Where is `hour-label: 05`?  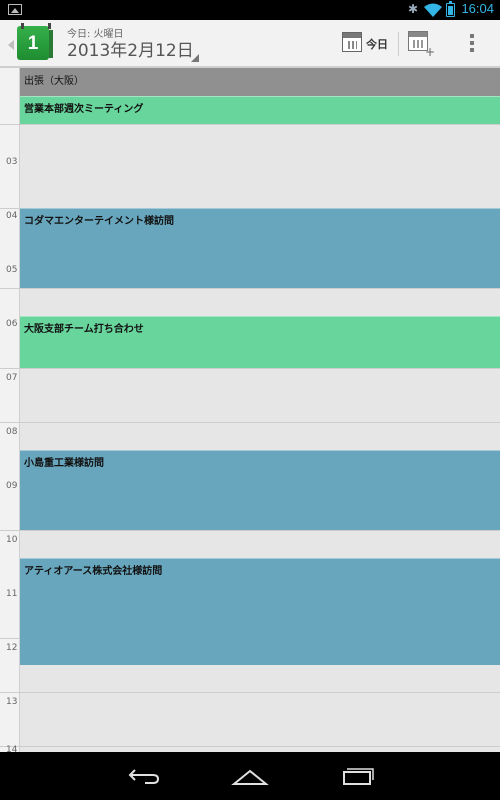
hour-label: 05 is located at coordinates (12, 270).